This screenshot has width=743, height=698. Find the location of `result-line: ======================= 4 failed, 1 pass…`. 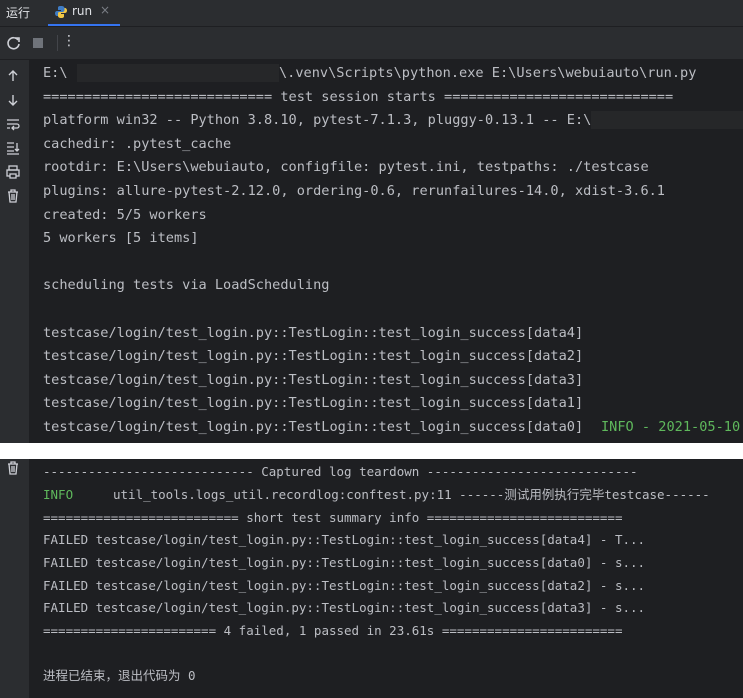

result-line: ======================= 4 failed, 1 pass… is located at coordinates (333, 630).